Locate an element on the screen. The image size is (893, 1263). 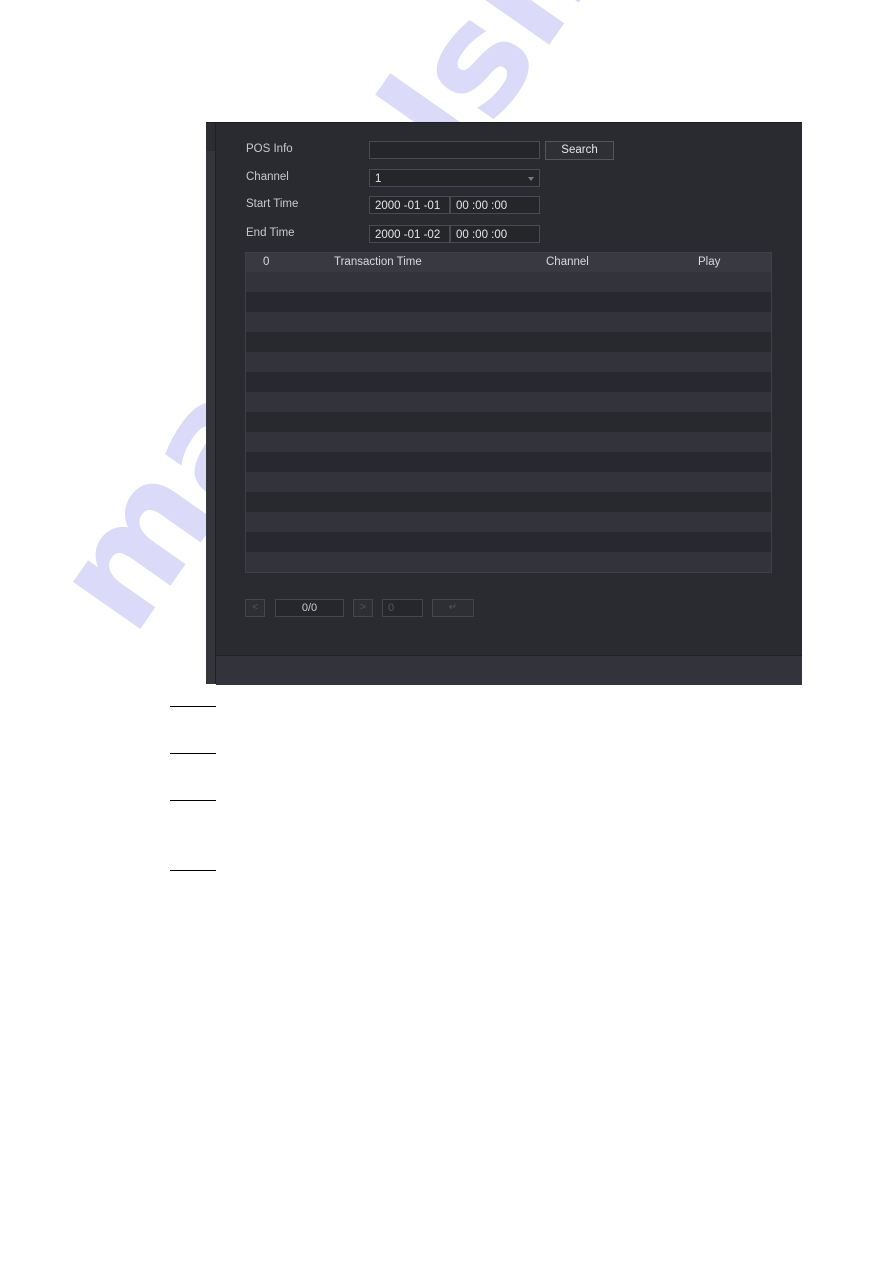
prev-page-button: < is located at coordinates (255, 608).